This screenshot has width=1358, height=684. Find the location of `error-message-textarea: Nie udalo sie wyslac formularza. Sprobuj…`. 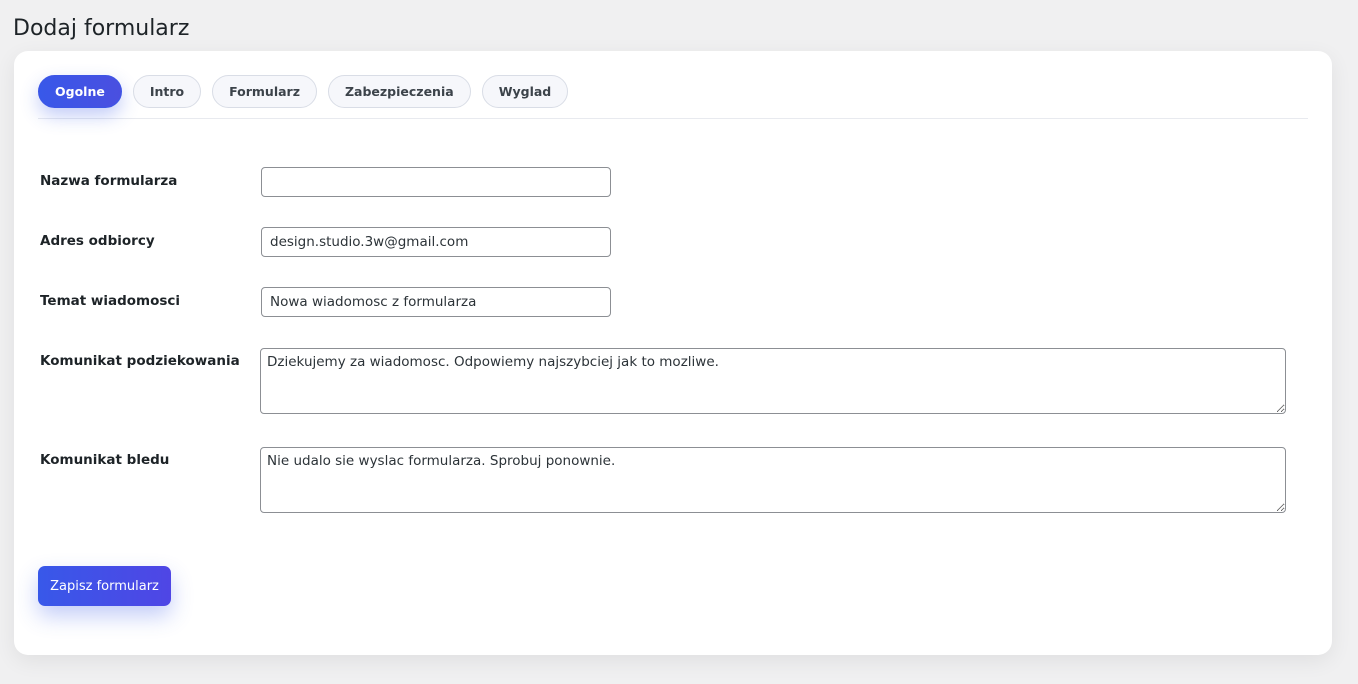

error-message-textarea: Nie udalo sie wyslac formularza. Sprobuj… is located at coordinates (773, 480).